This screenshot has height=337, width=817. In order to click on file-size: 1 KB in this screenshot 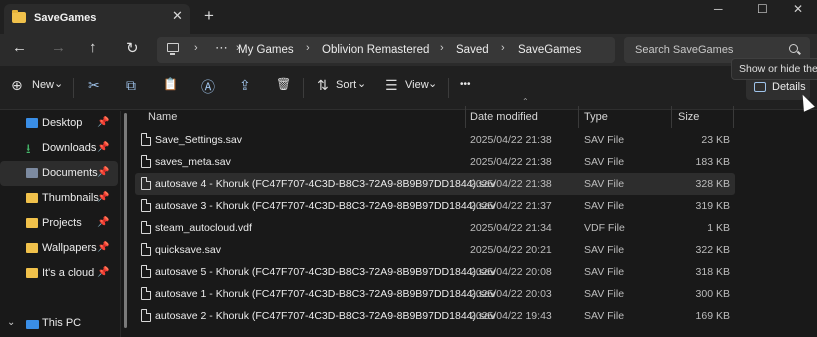, I will do `click(718, 228)`.